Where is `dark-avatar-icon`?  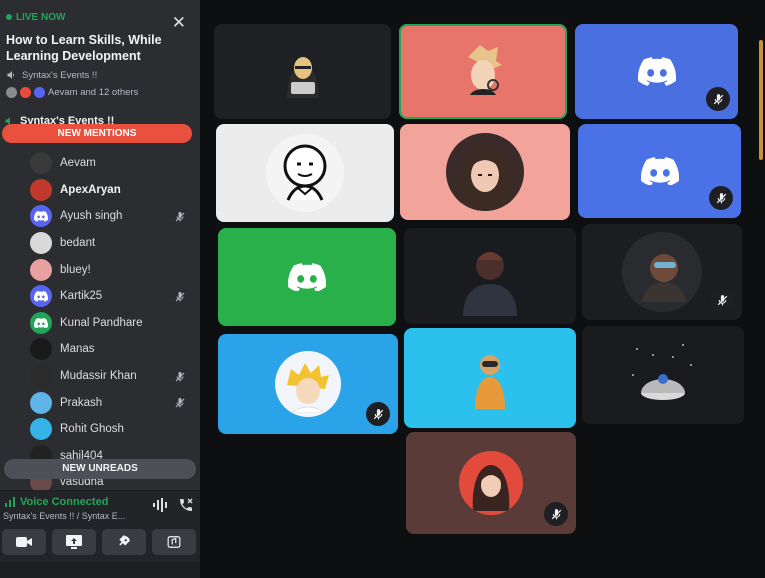
dark-avatar-icon is located at coordinates (664, 278).